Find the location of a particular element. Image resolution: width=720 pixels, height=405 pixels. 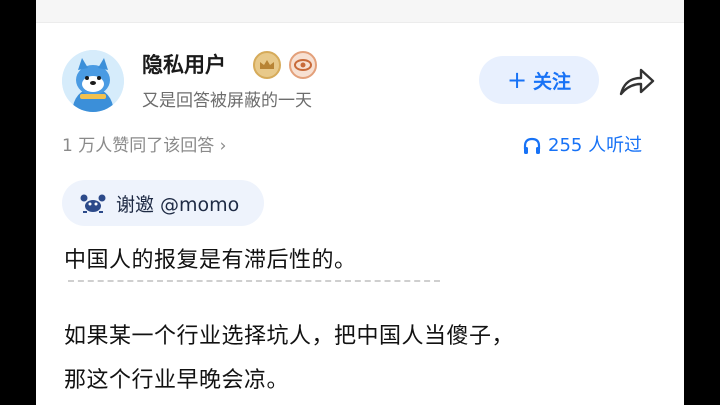

share-arrow-icon is located at coordinates (637, 82).